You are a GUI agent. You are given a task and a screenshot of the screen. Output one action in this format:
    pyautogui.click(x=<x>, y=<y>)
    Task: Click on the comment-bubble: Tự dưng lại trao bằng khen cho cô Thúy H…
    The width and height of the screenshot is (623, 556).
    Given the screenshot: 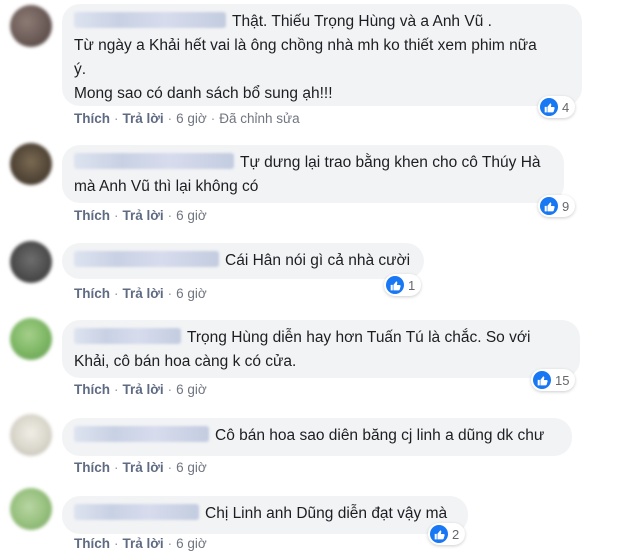 What is the action you would take?
    pyautogui.click(x=313, y=174)
    